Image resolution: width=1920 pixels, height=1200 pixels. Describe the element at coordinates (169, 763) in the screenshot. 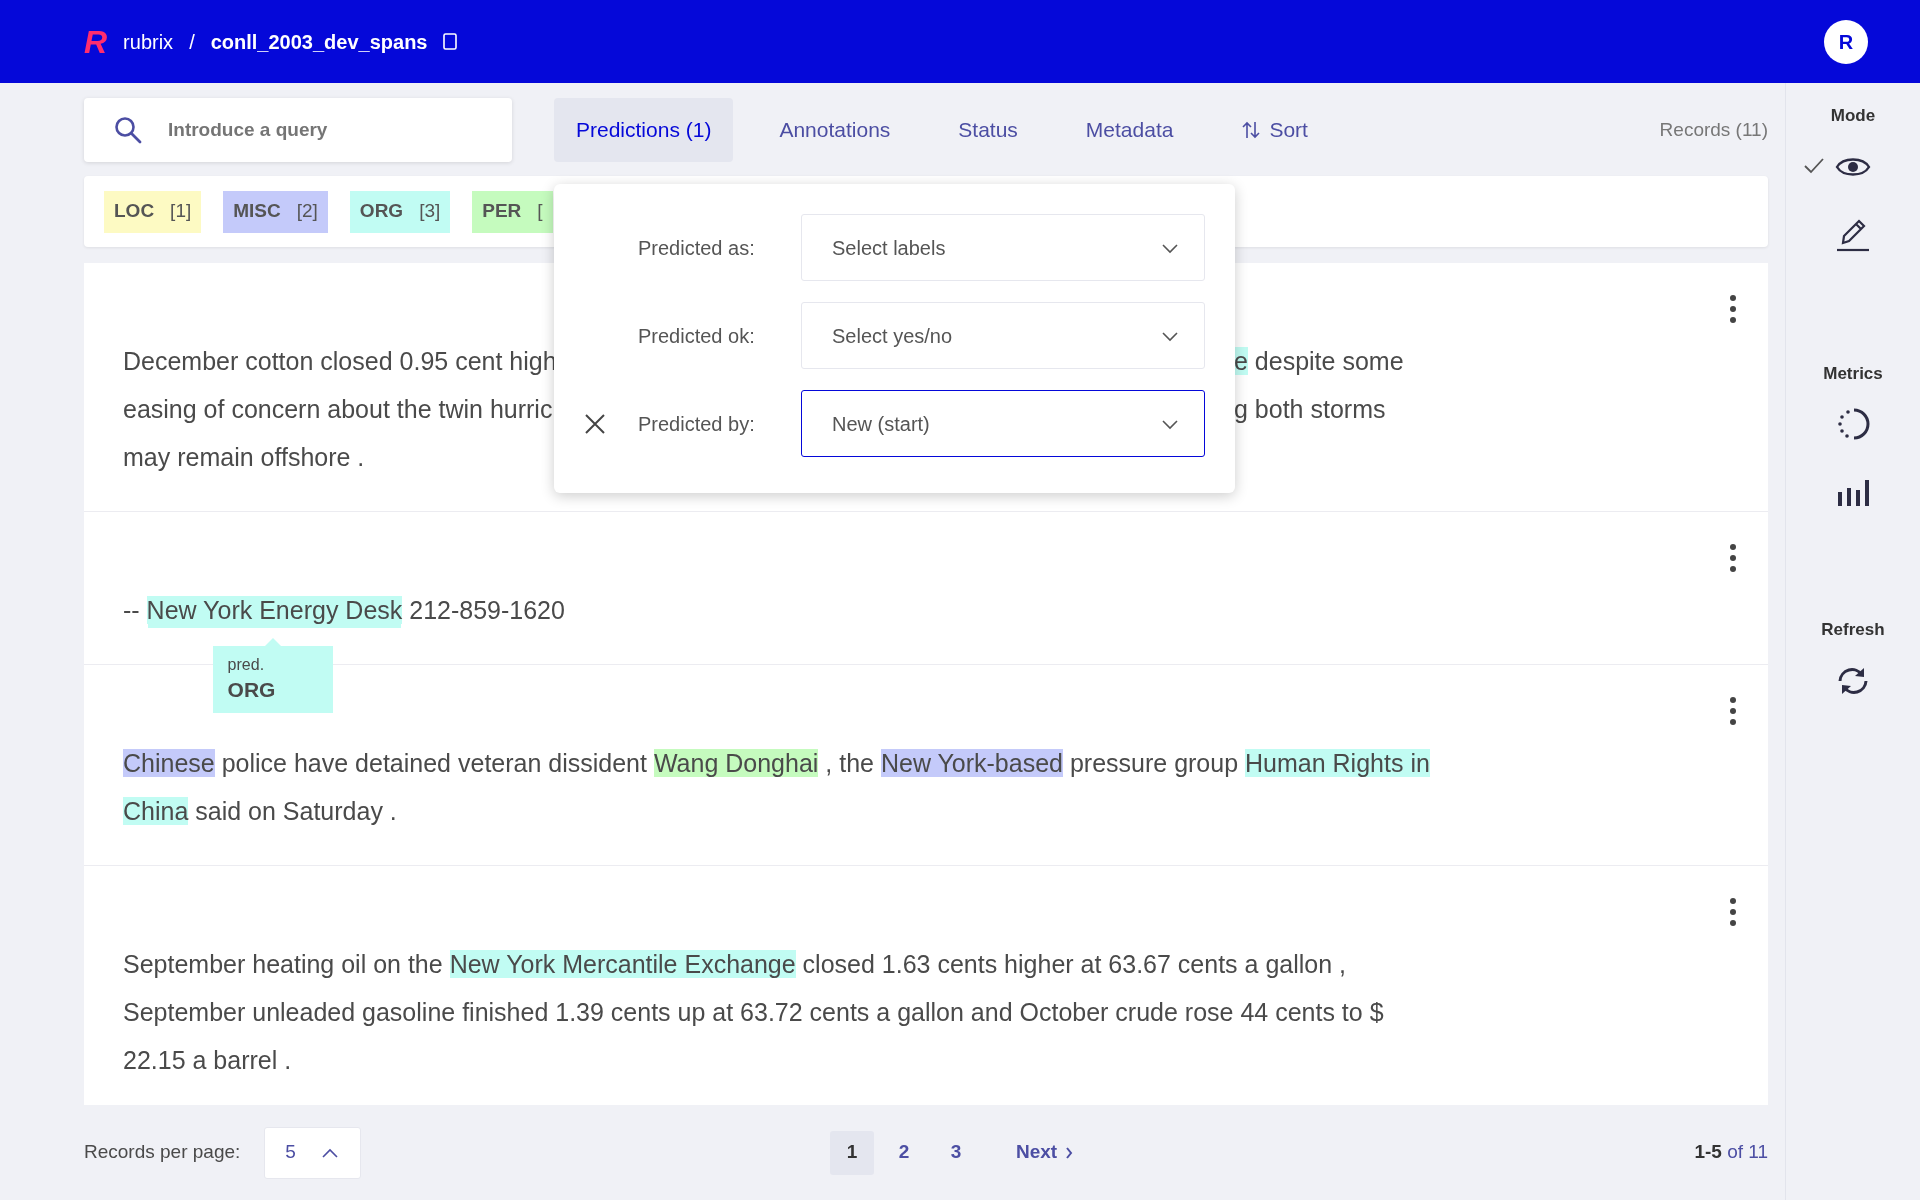

I see `entity-span: Chinese` at that location.